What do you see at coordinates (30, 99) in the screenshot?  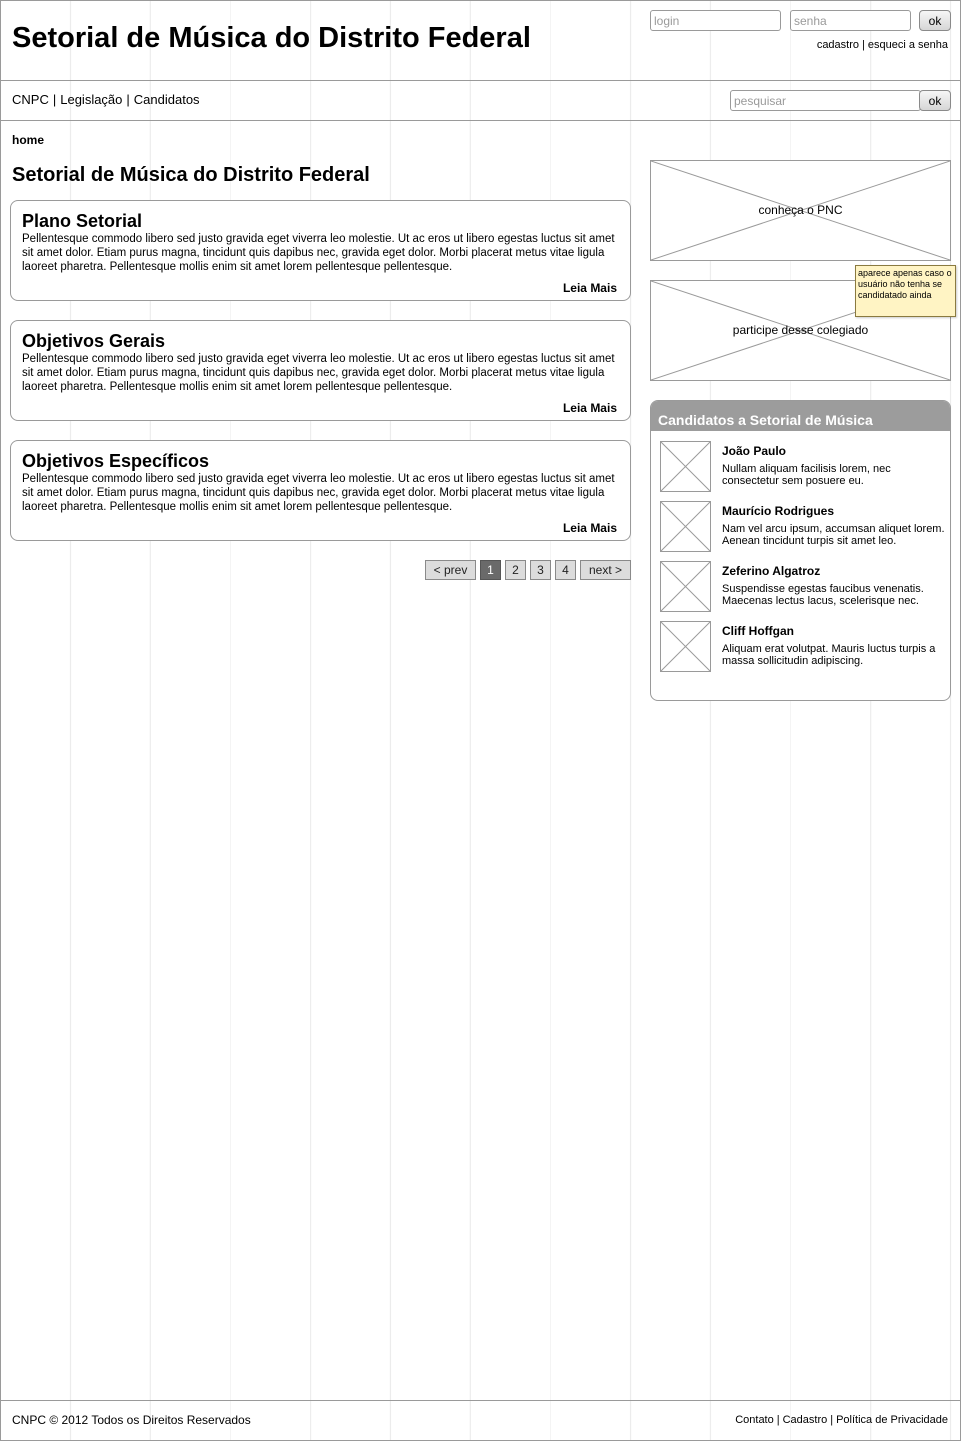 I see `nav-item-cnpc: CNPC` at bounding box center [30, 99].